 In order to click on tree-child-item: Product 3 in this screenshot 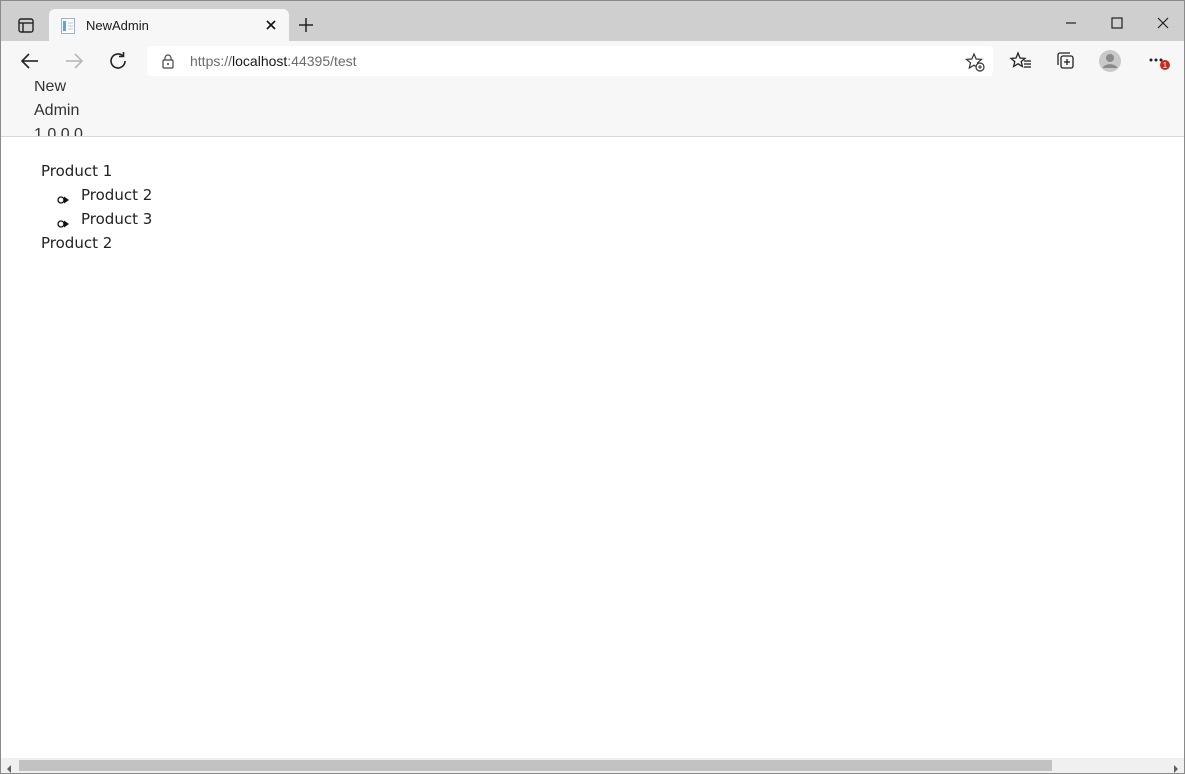, I will do `click(96, 219)`.